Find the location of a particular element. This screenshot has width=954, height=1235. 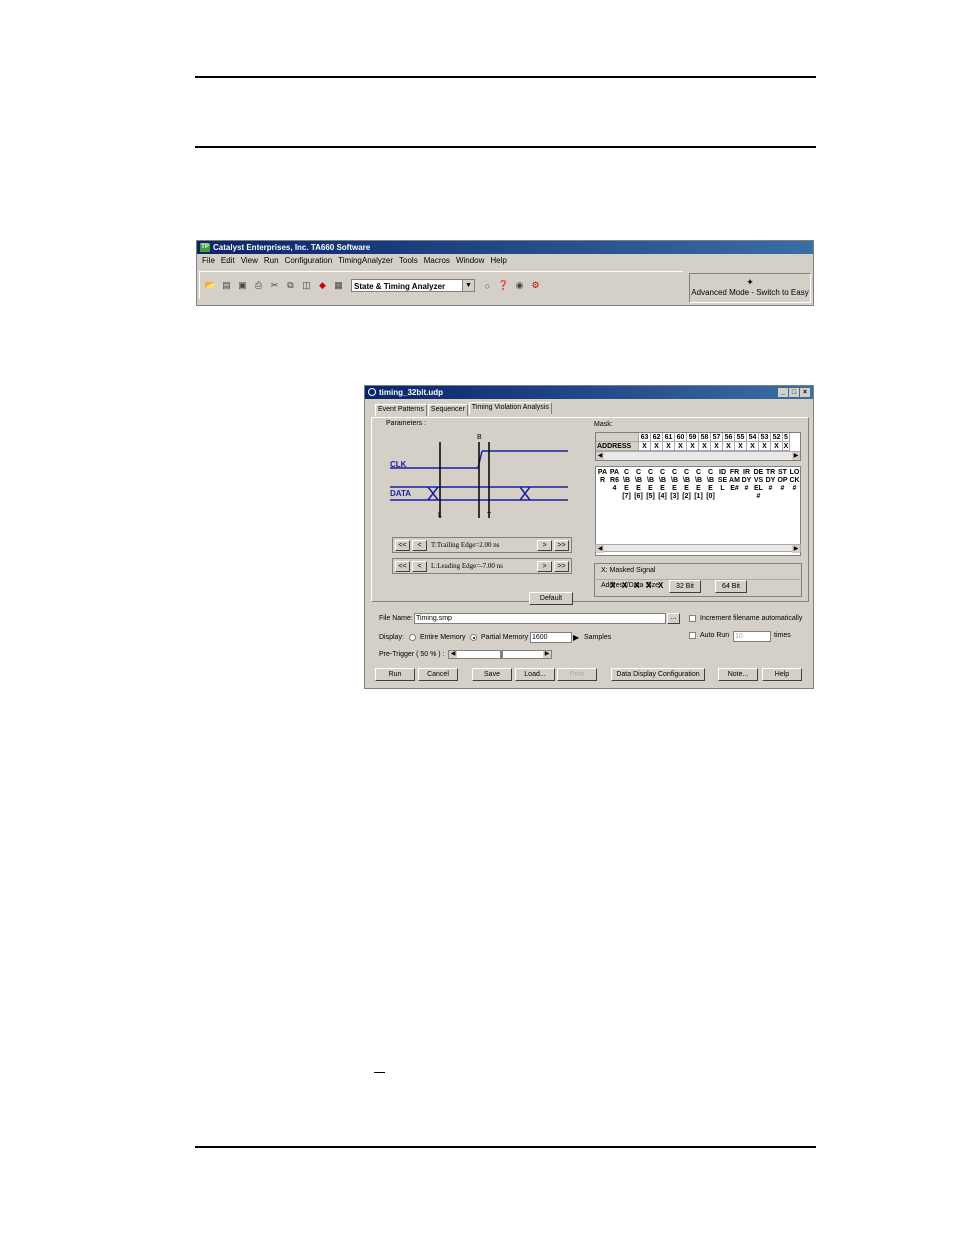

advanced-mode-button: ✦ Advanced Mode - Switch to Easy is located at coordinates (750, 288).